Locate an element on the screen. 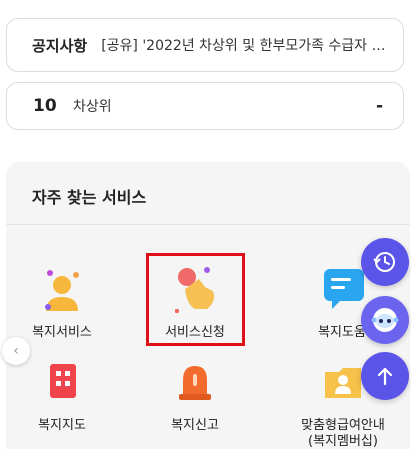  notice-label: 공지사항 is located at coordinates (60, 45).